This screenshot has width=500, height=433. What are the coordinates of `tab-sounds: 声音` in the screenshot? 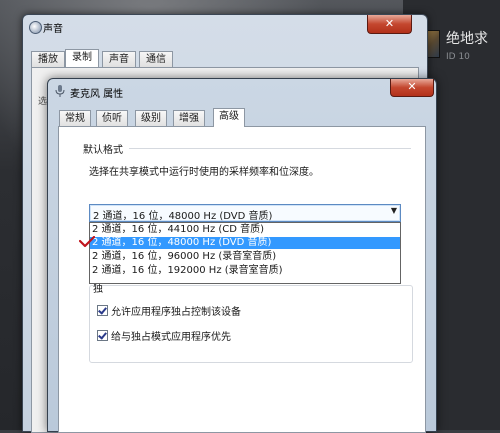 It's located at (119, 59).